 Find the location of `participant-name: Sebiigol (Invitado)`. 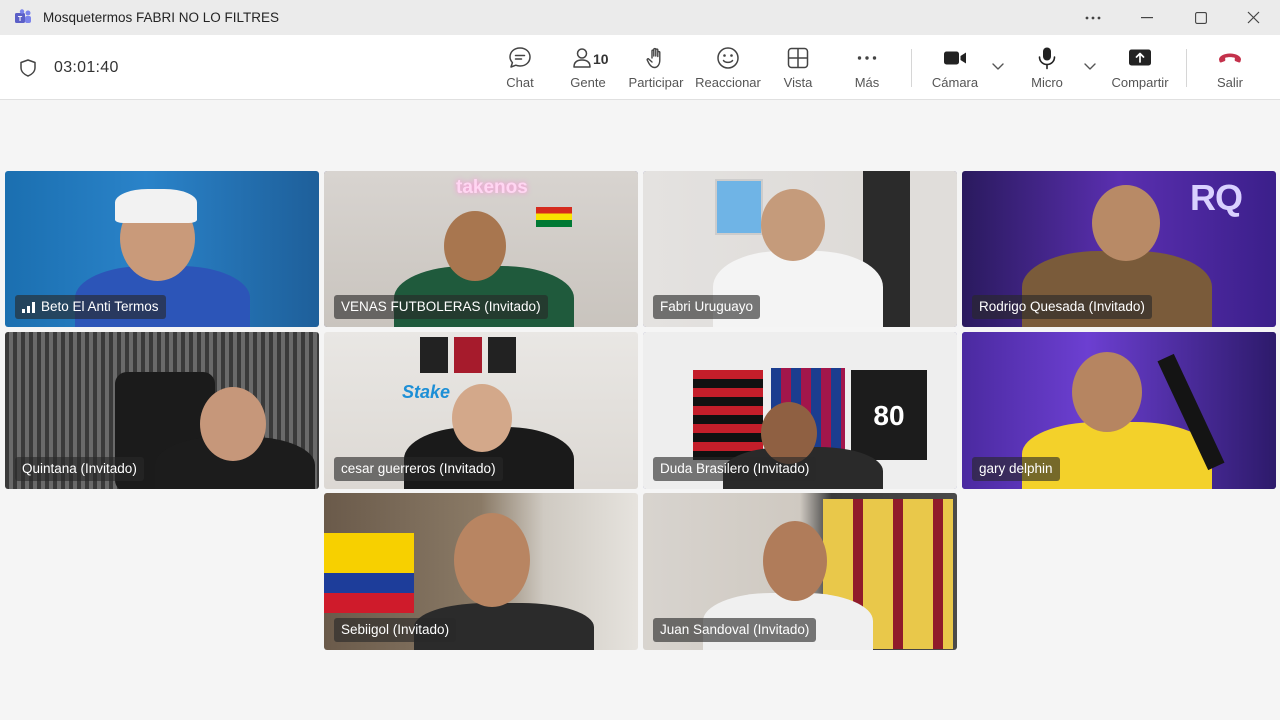

participant-name: Sebiigol (Invitado) is located at coordinates (395, 629).